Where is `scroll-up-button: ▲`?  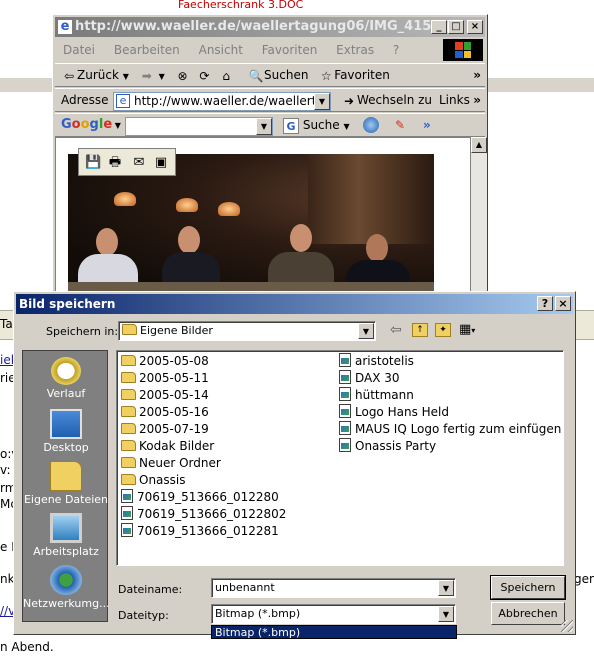
scroll-up-button: ▲ is located at coordinates (479, 145).